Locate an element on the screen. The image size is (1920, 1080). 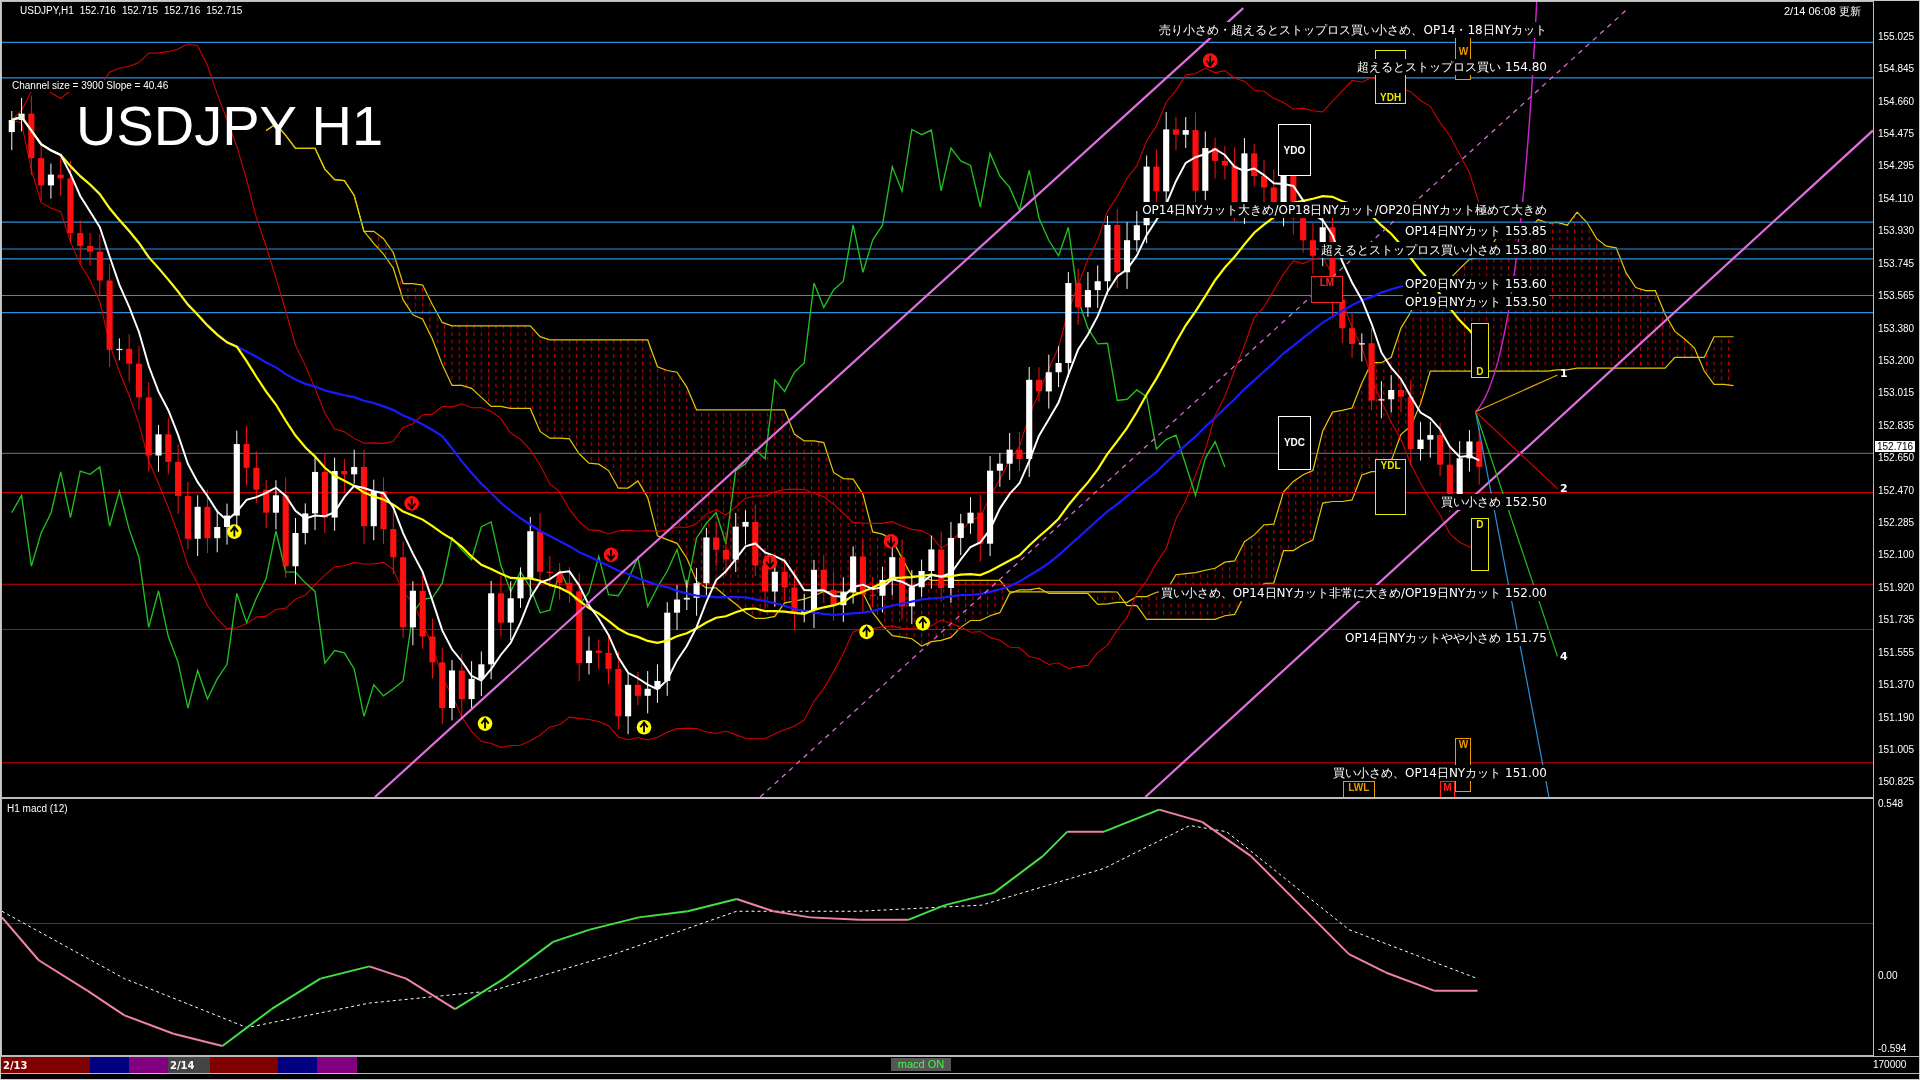
level-marker: LM is located at coordinates (1327, 290).